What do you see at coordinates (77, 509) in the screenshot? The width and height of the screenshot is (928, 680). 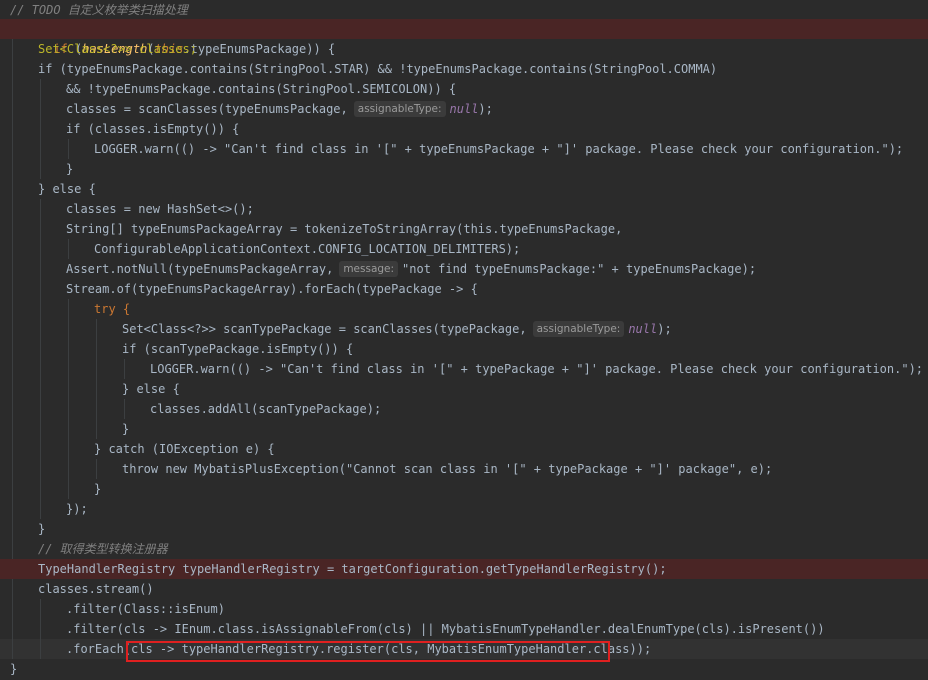 I see `code-text: });` at bounding box center [77, 509].